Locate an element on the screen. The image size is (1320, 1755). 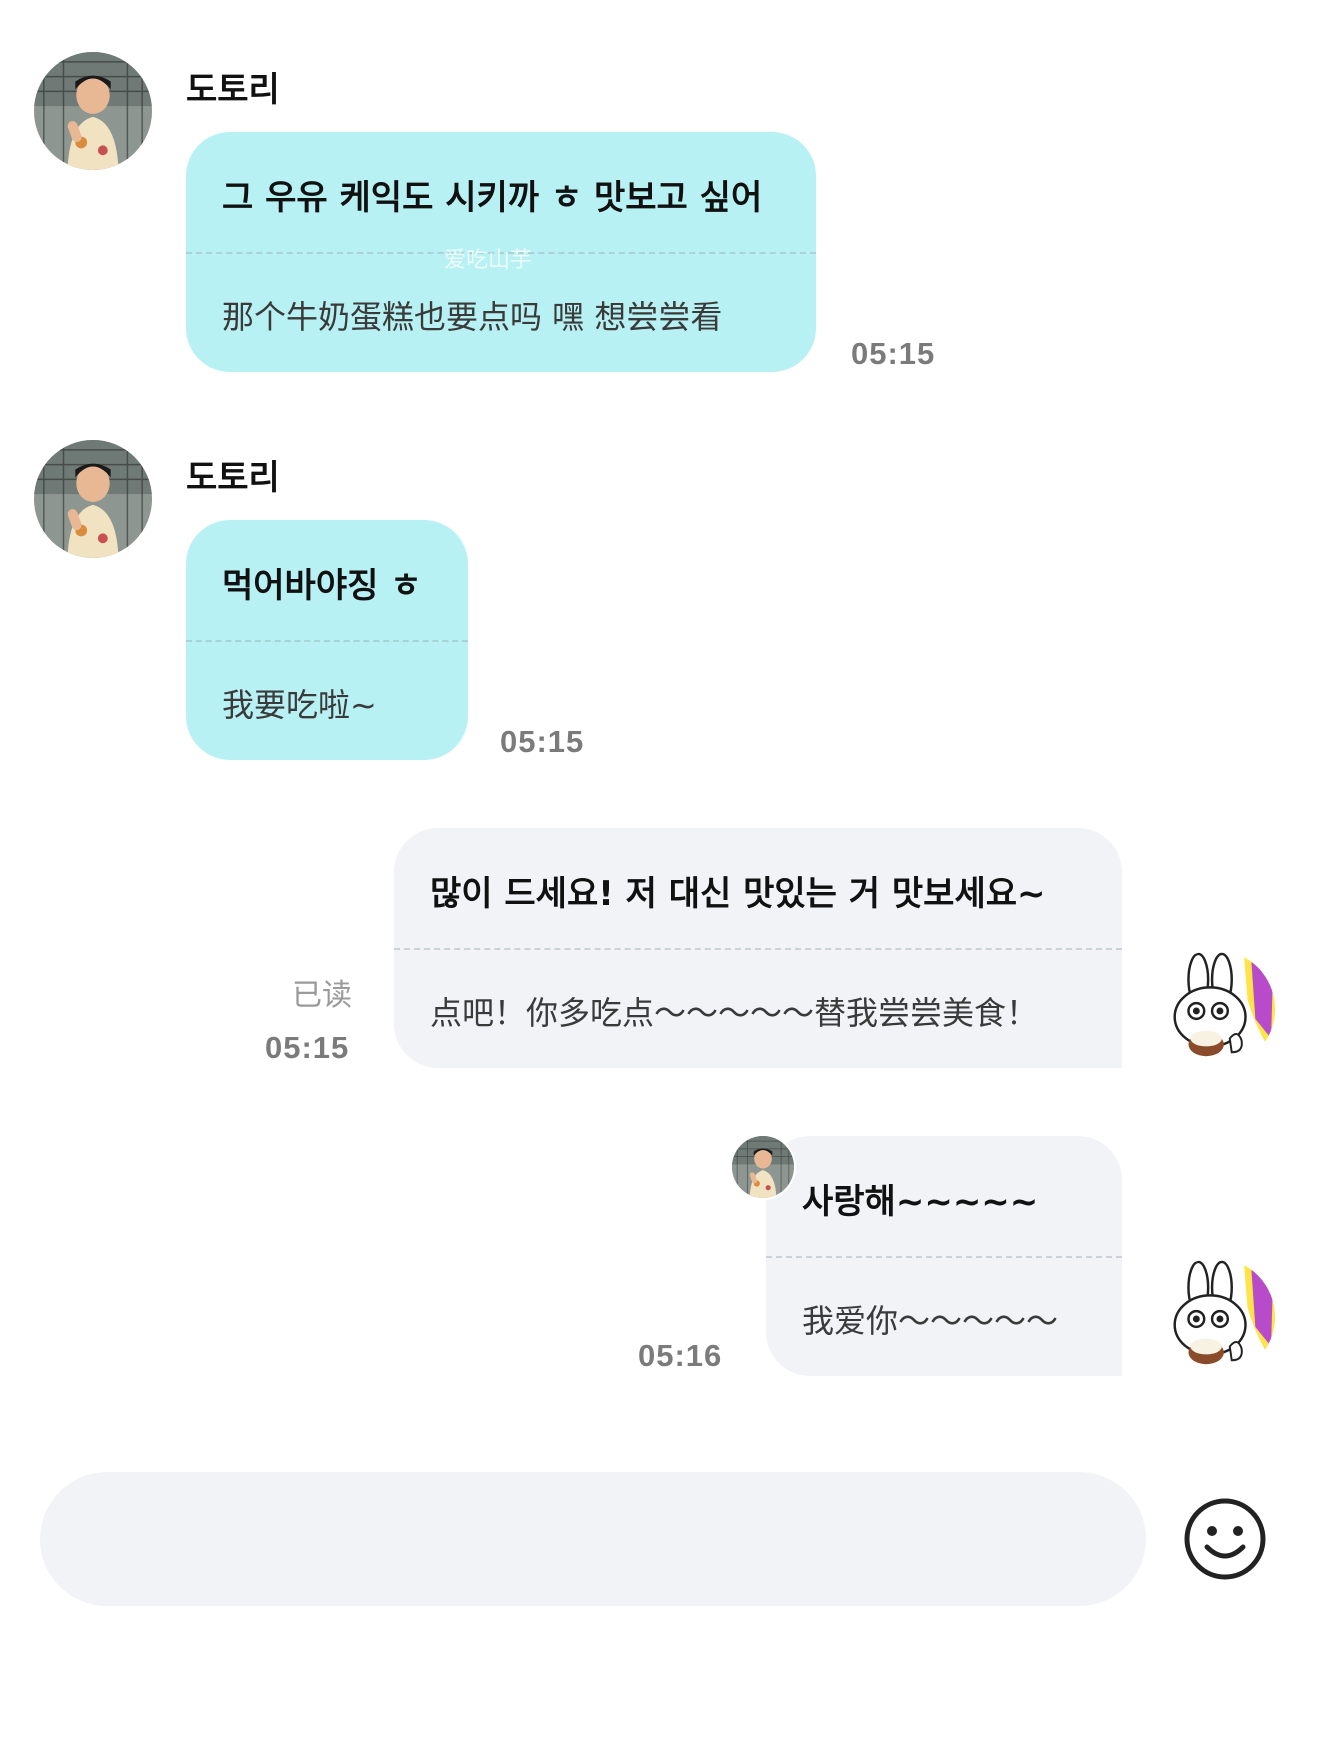
smiley-face-icon is located at coordinates (1225, 1539).